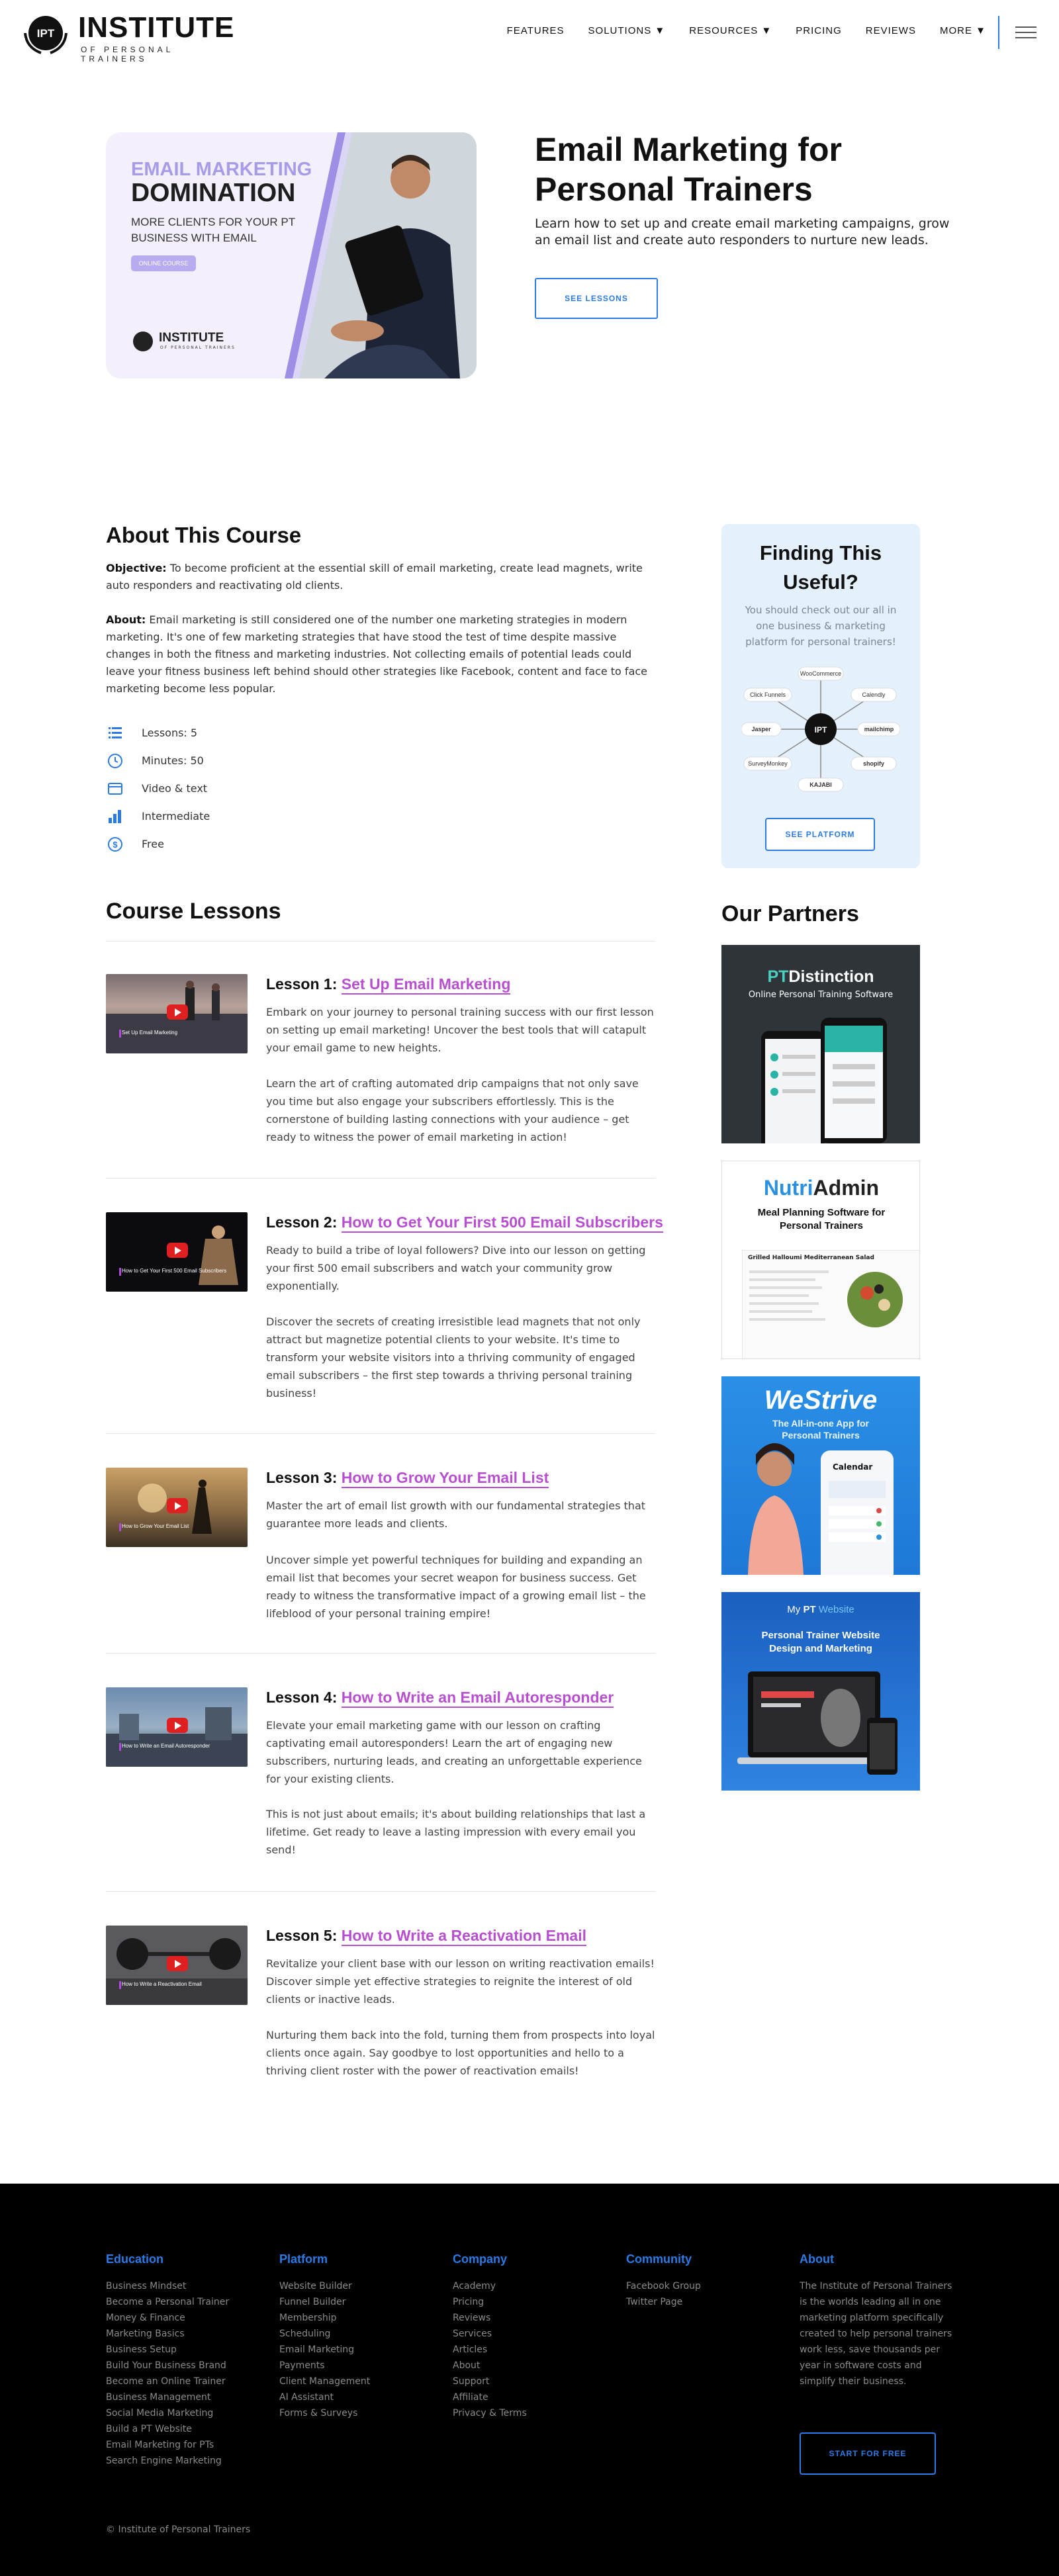 The height and width of the screenshot is (2576, 1059). Describe the element at coordinates (177, 1965) in the screenshot. I see `lesson-5-video-thumbnail: How to Write a Reactivation Email` at that location.